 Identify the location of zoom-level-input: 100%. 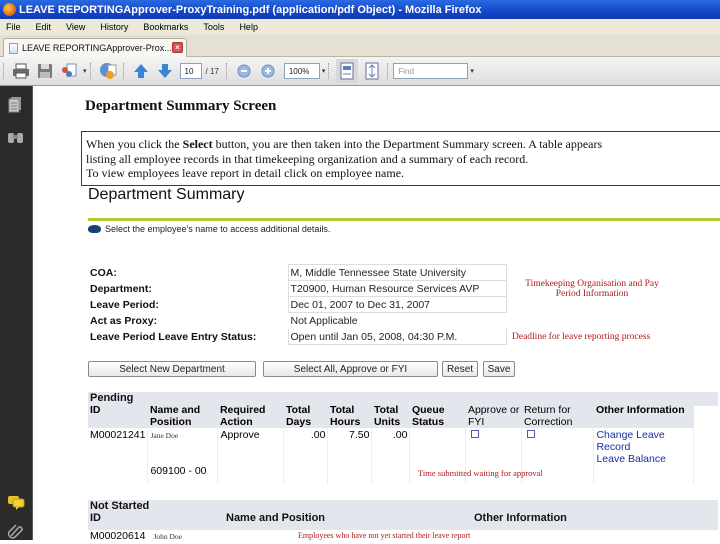
(301, 71).